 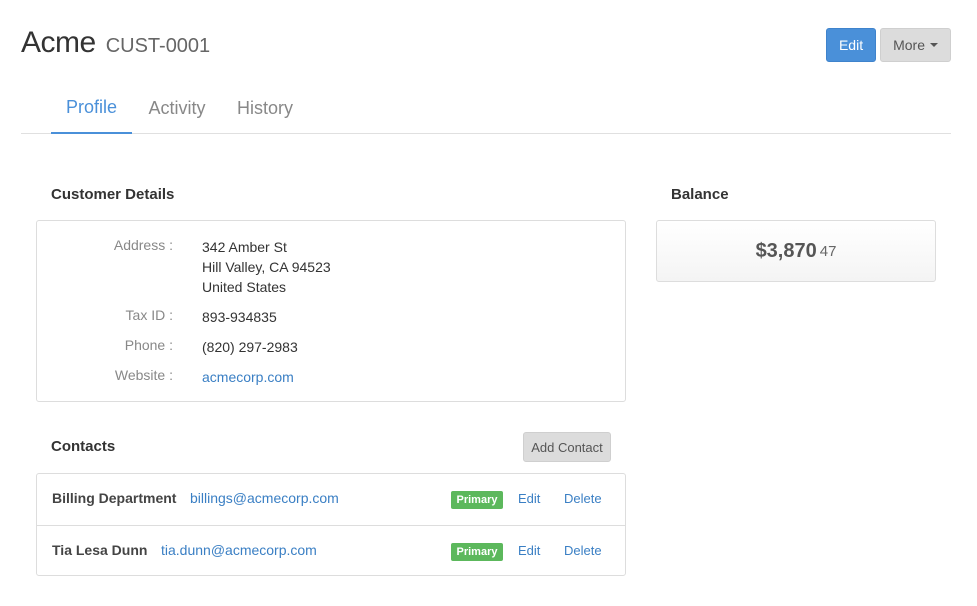 What do you see at coordinates (265, 108) in the screenshot?
I see `tab-history: History` at bounding box center [265, 108].